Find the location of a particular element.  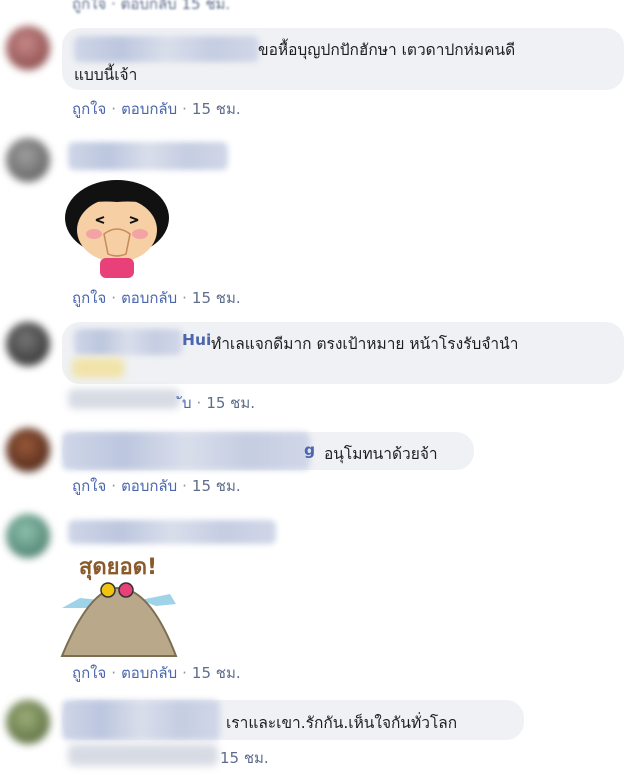

comment-actions: ับ · 15 ชม. is located at coordinates (219, 403).